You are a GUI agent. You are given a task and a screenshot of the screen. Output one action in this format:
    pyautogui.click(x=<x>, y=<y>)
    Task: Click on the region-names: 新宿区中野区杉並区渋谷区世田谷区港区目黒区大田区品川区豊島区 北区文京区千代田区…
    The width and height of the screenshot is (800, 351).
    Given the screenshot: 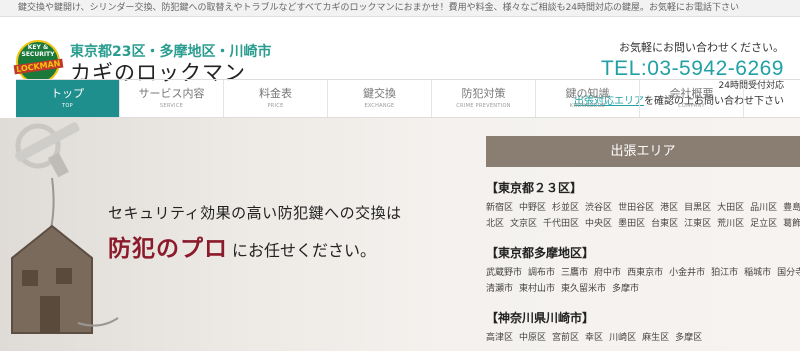 What is the action you would take?
    pyautogui.click(x=643, y=216)
    